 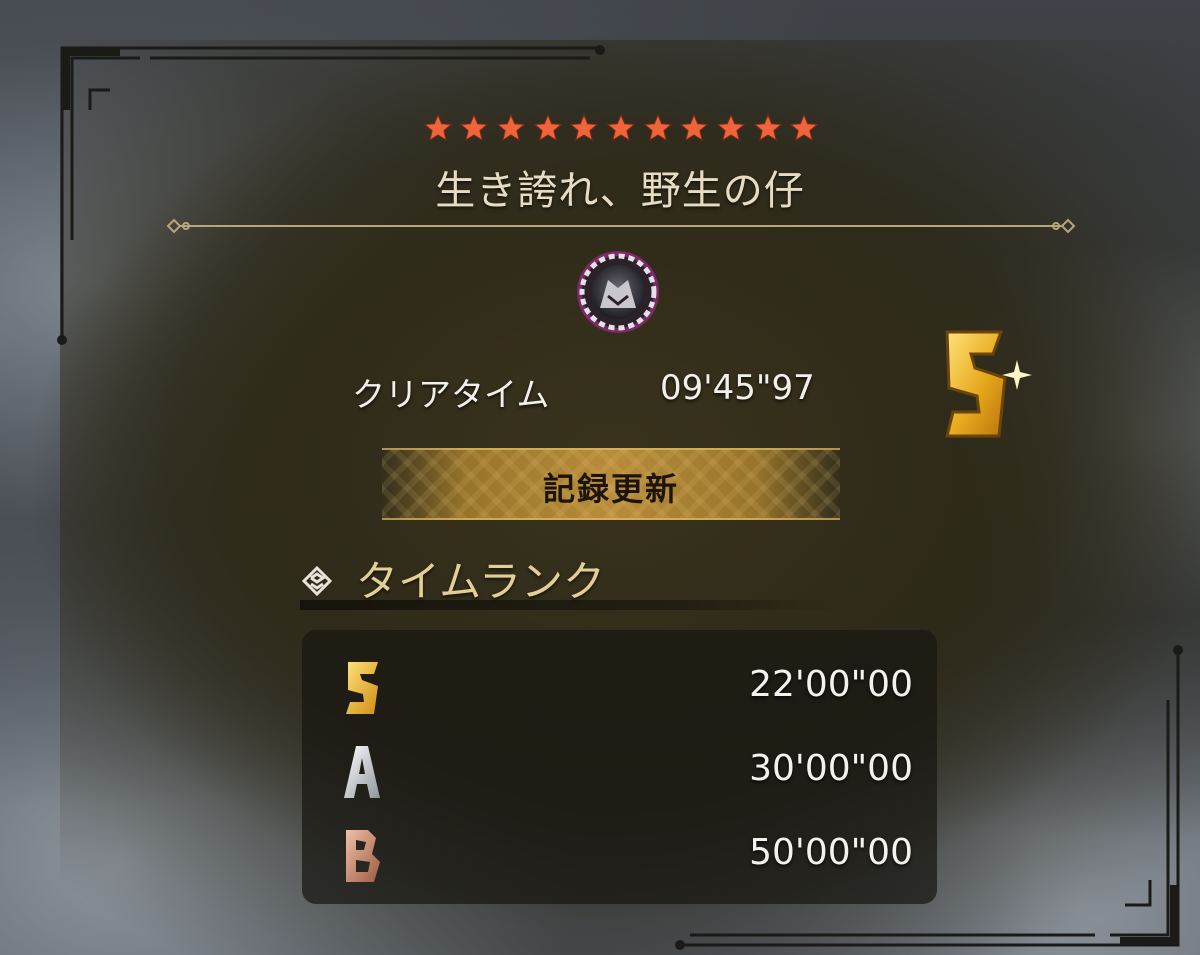 I want to click on rank-s-icon, so click(x=362, y=688).